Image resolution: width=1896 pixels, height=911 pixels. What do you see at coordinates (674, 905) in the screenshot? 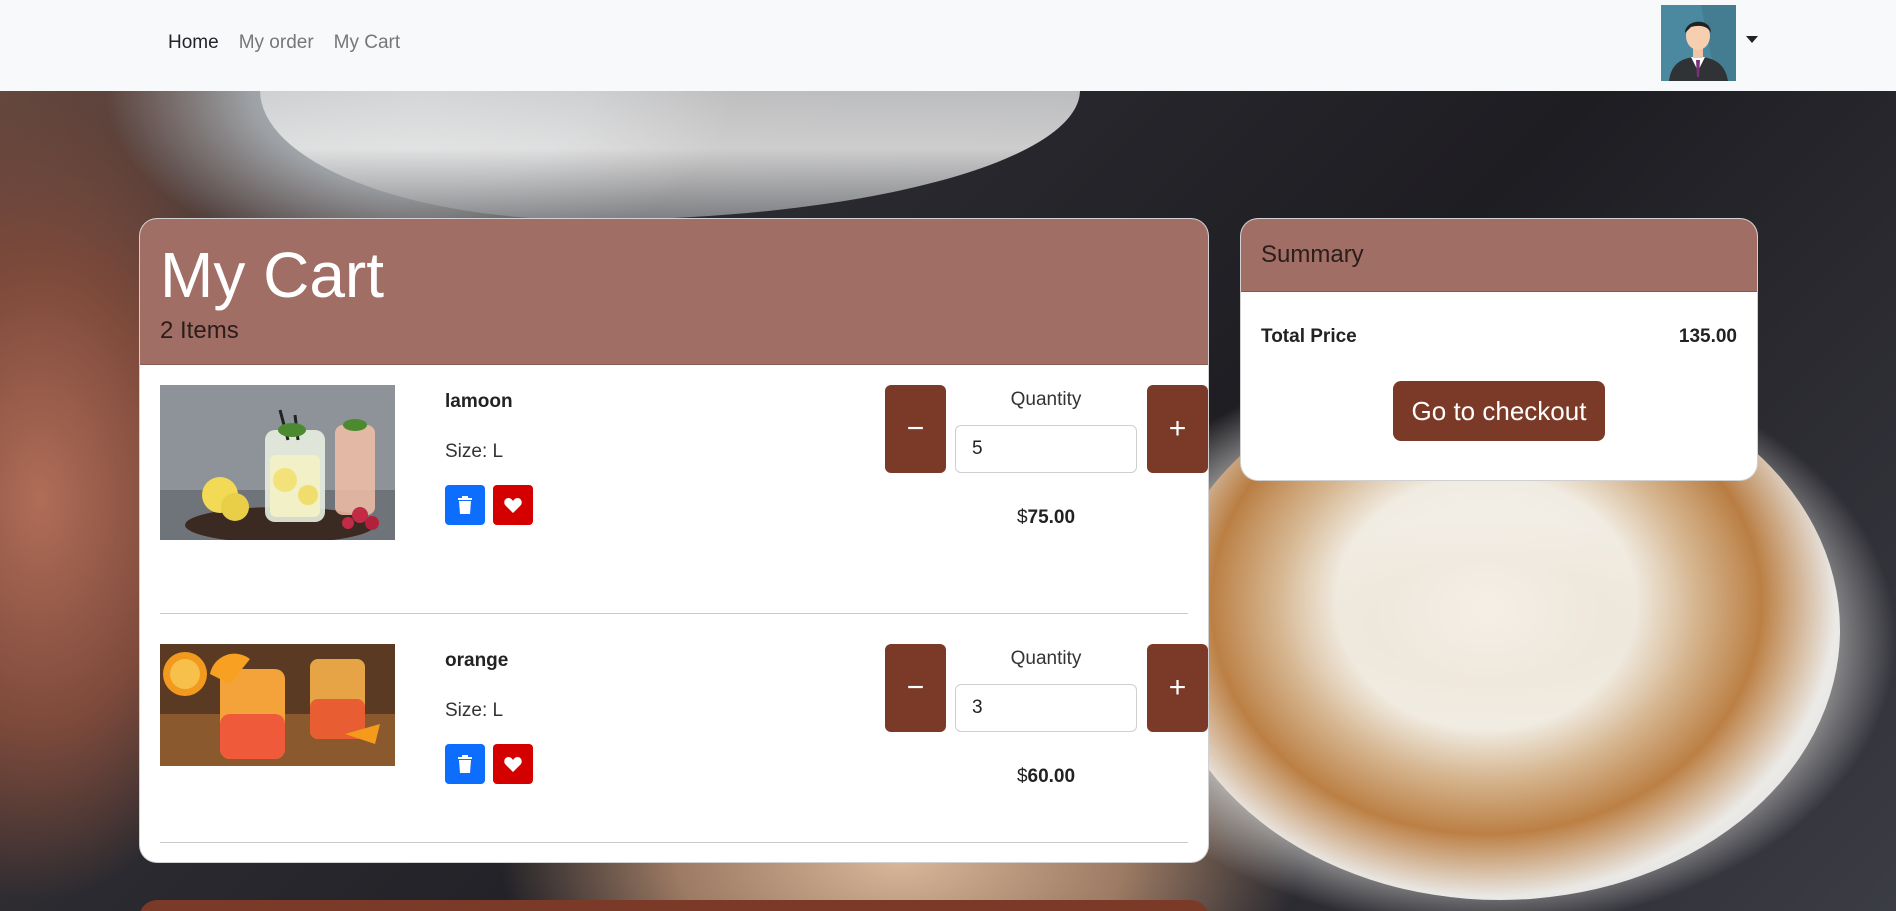
I see `next-section-card` at bounding box center [674, 905].